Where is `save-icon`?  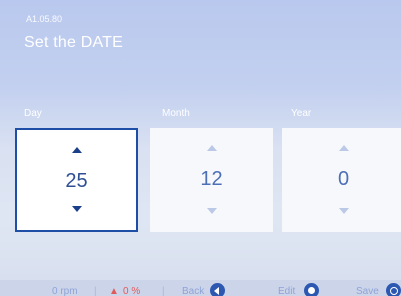
save-icon is located at coordinates (393, 289).